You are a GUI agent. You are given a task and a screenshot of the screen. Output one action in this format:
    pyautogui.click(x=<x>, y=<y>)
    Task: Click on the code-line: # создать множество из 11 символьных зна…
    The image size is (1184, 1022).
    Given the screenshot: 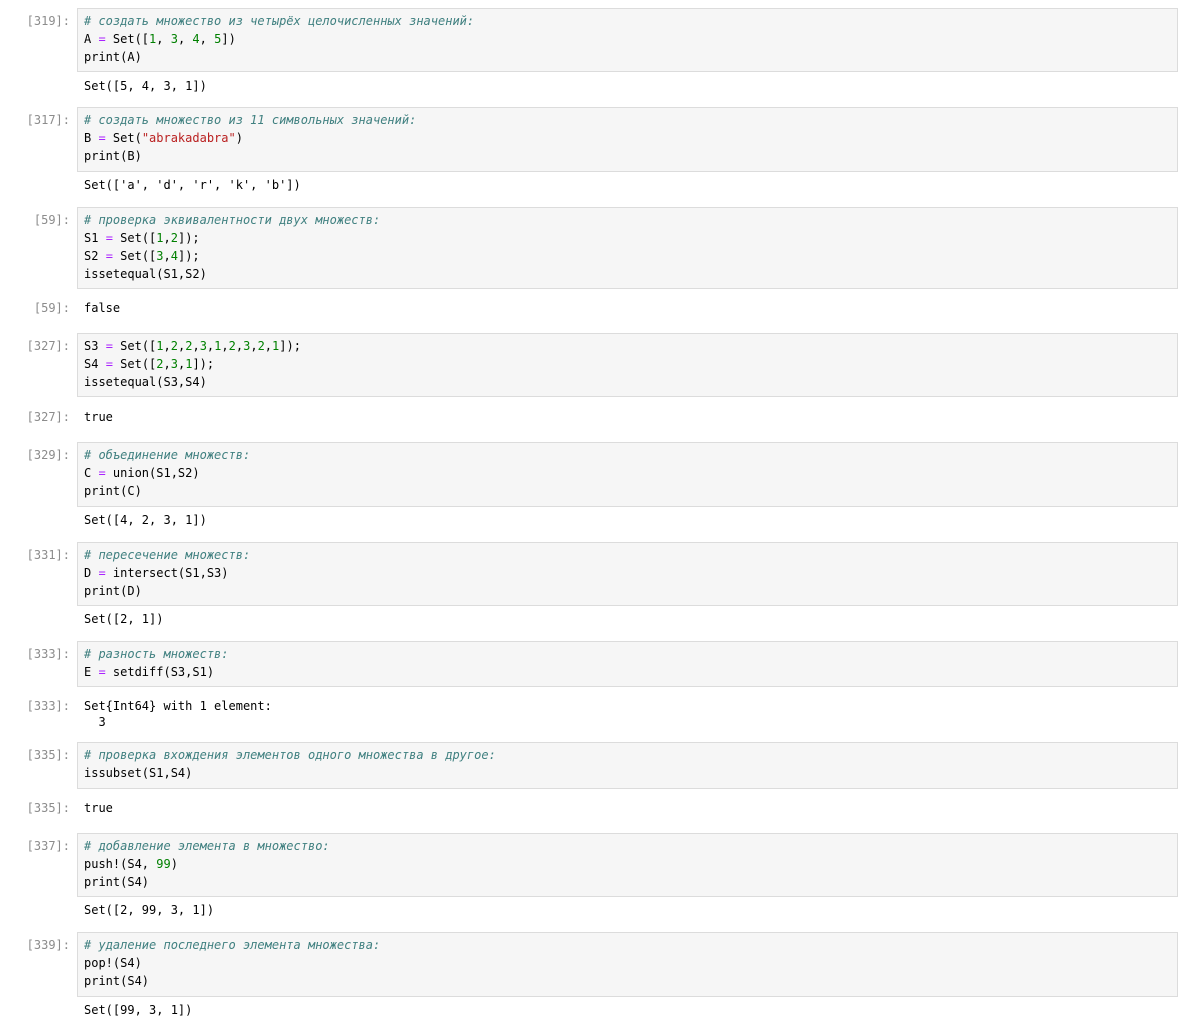 What is the action you would take?
    pyautogui.click(x=250, y=120)
    